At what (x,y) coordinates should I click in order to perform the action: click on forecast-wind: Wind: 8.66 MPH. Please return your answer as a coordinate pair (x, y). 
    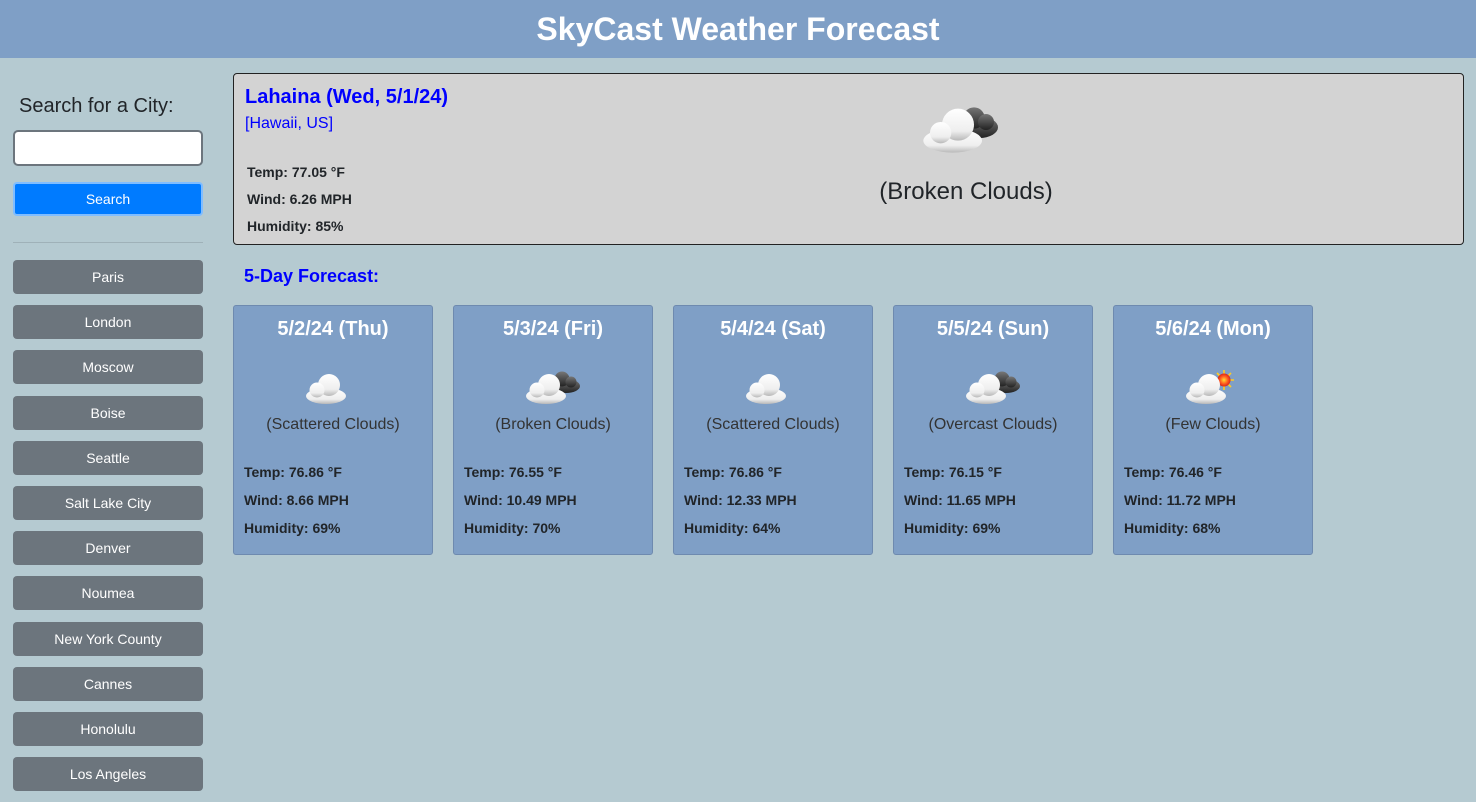
    Looking at the image, I should click on (296, 500).